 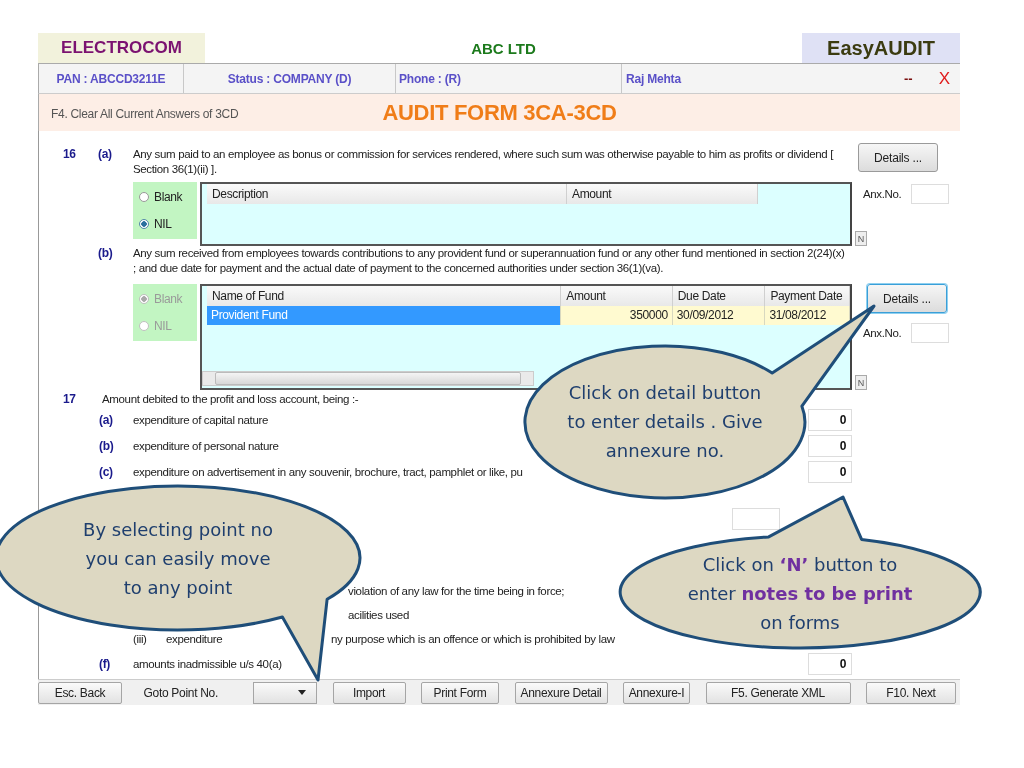 What do you see at coordinates (800, 594) in the screenshot?
I see `callout-text: Click on ‘N’ button to enter notes to be print on forms` at bounding box center [800, 594].